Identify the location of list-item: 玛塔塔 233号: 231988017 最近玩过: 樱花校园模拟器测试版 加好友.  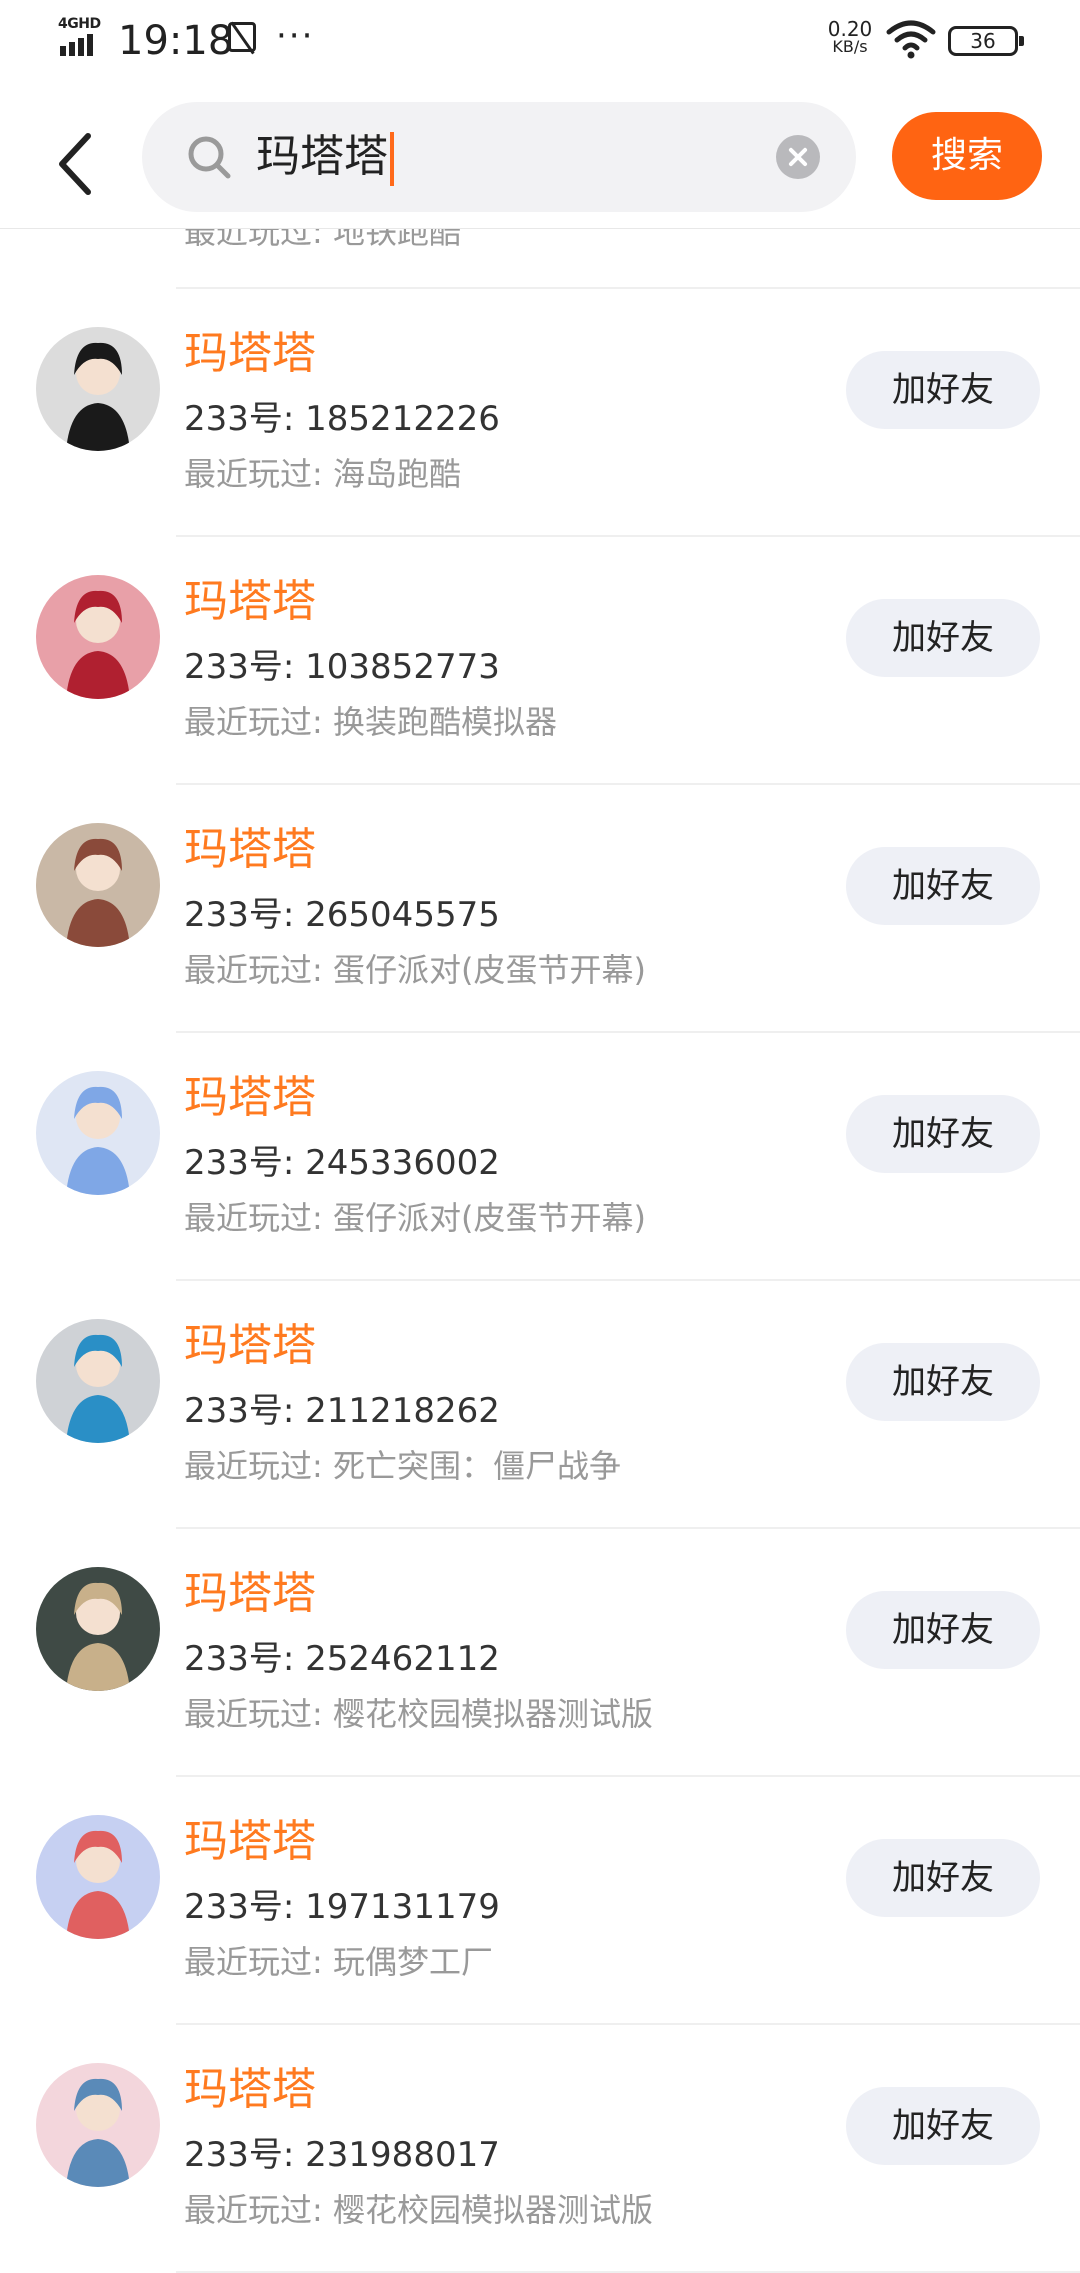
(540, 2149).